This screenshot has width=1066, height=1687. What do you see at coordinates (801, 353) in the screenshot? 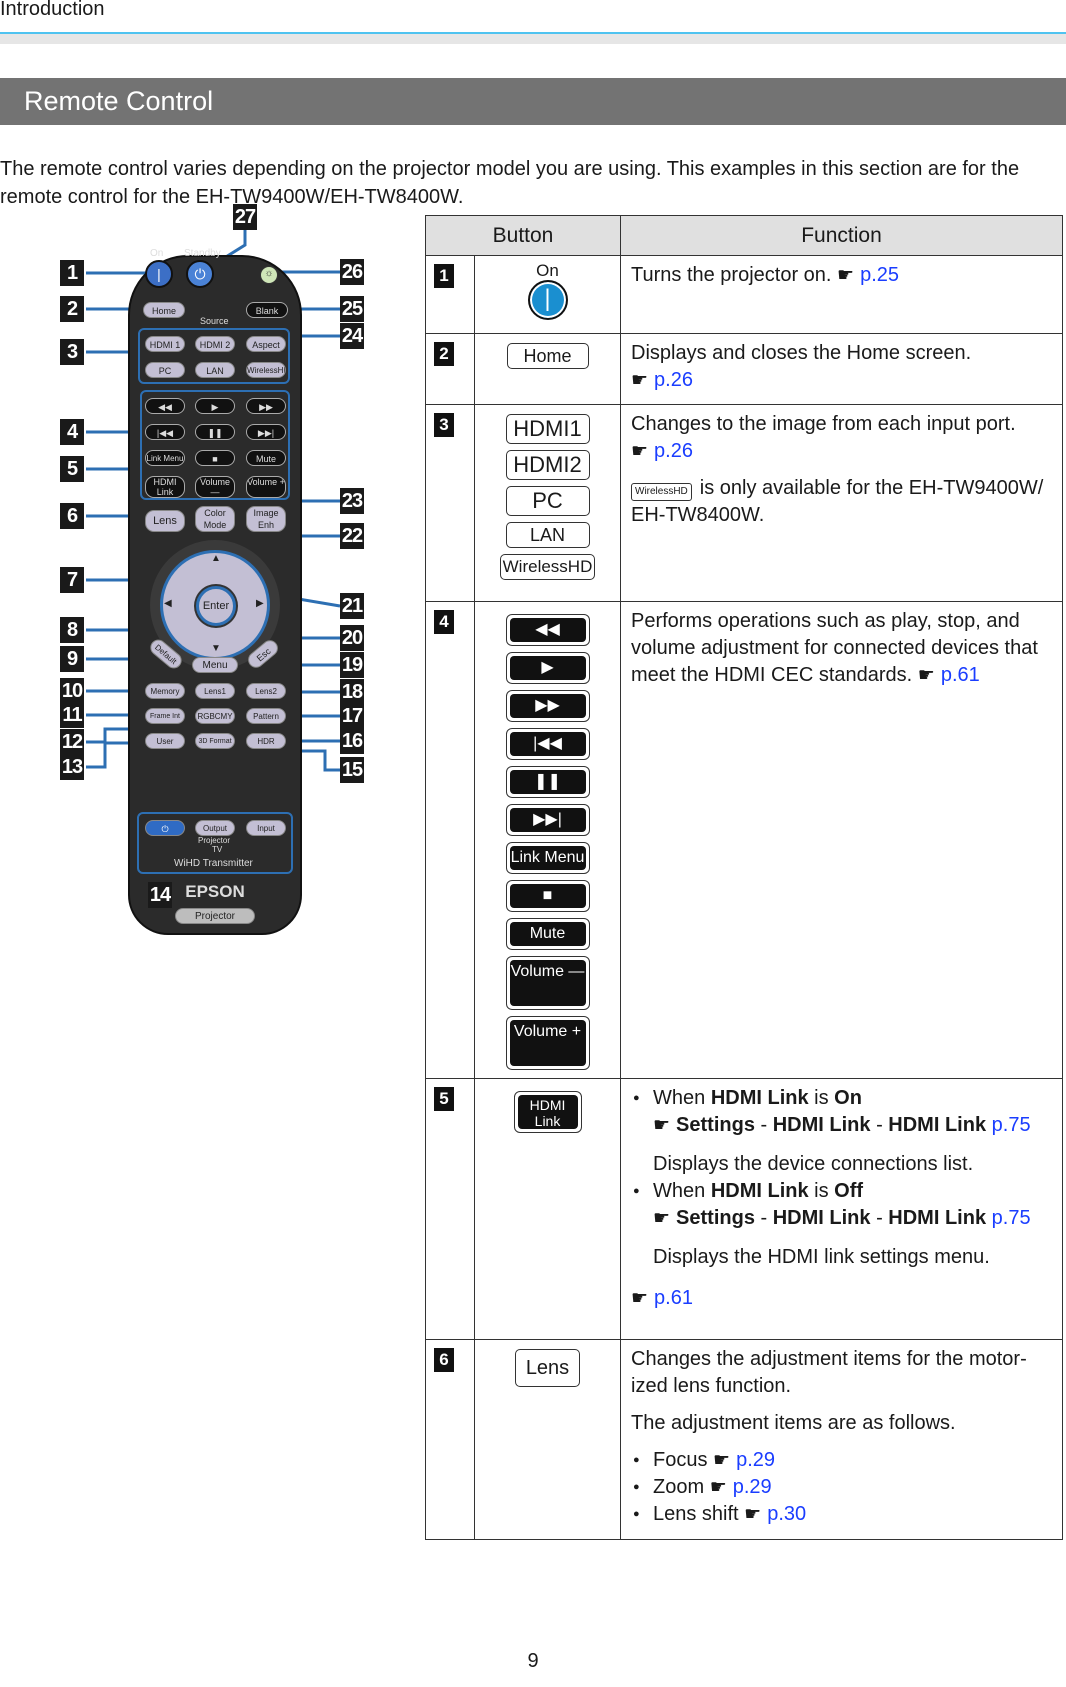
I see `row-description: Displays and closes the Home screen.` at bounding box center [801, 353].